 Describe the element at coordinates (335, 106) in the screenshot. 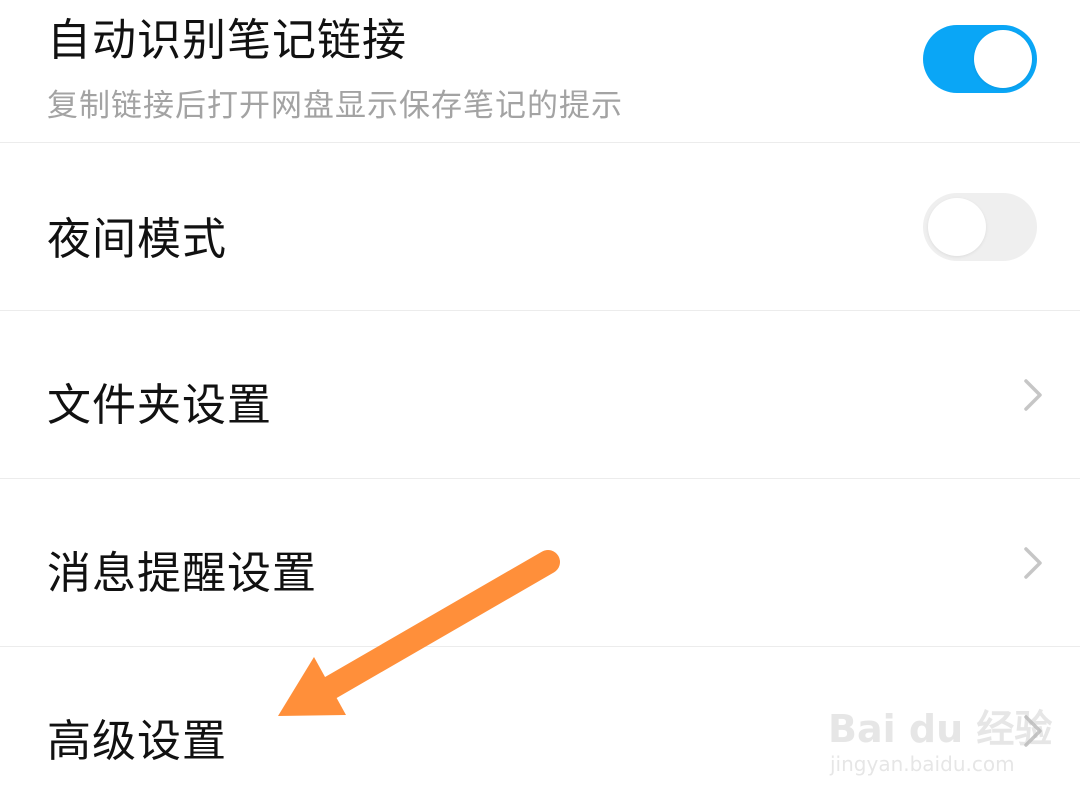

I see `setting-description: 复制链接后打开网盘显示保存笔记的提示` at that location.